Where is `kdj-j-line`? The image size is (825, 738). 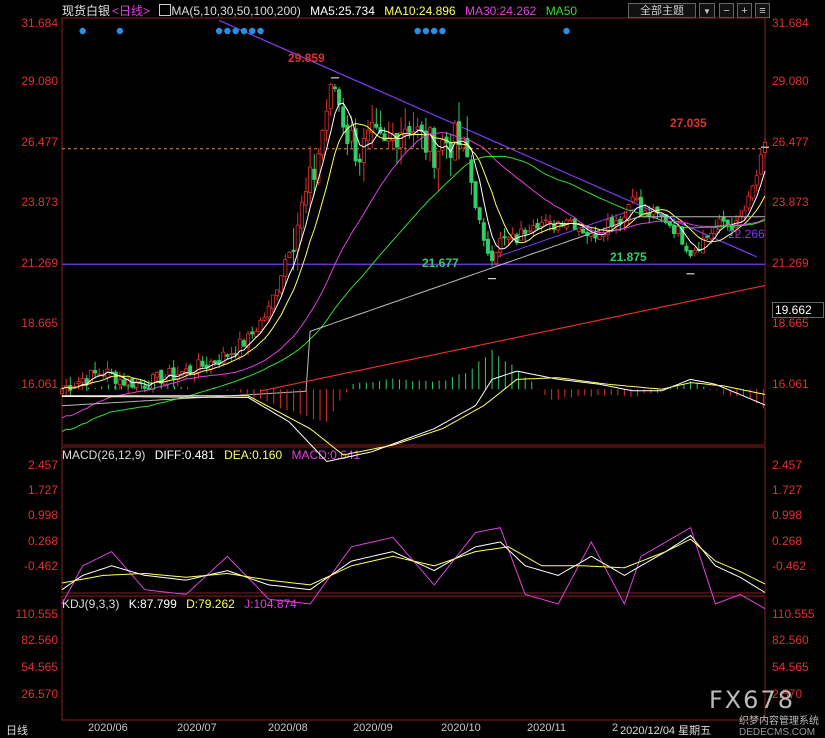 kdj-j-line is located at coordinates (413, 568).